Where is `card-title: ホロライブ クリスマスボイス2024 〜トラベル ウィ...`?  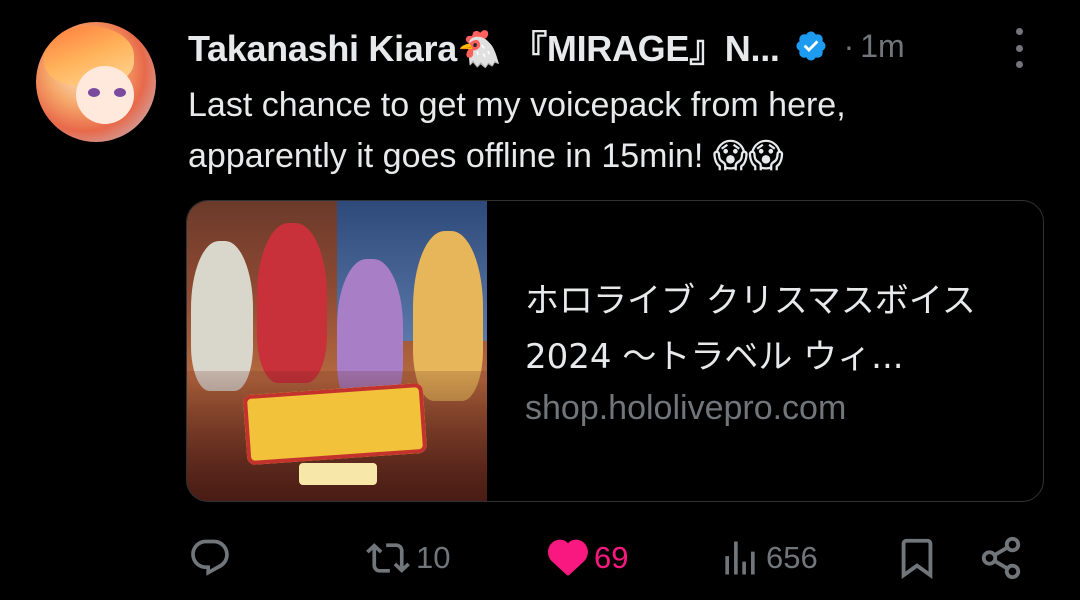
card-title: ホロライブ クリスマスボイス2024 〜トラベル ウィ... is located at coordinates (750, 329).